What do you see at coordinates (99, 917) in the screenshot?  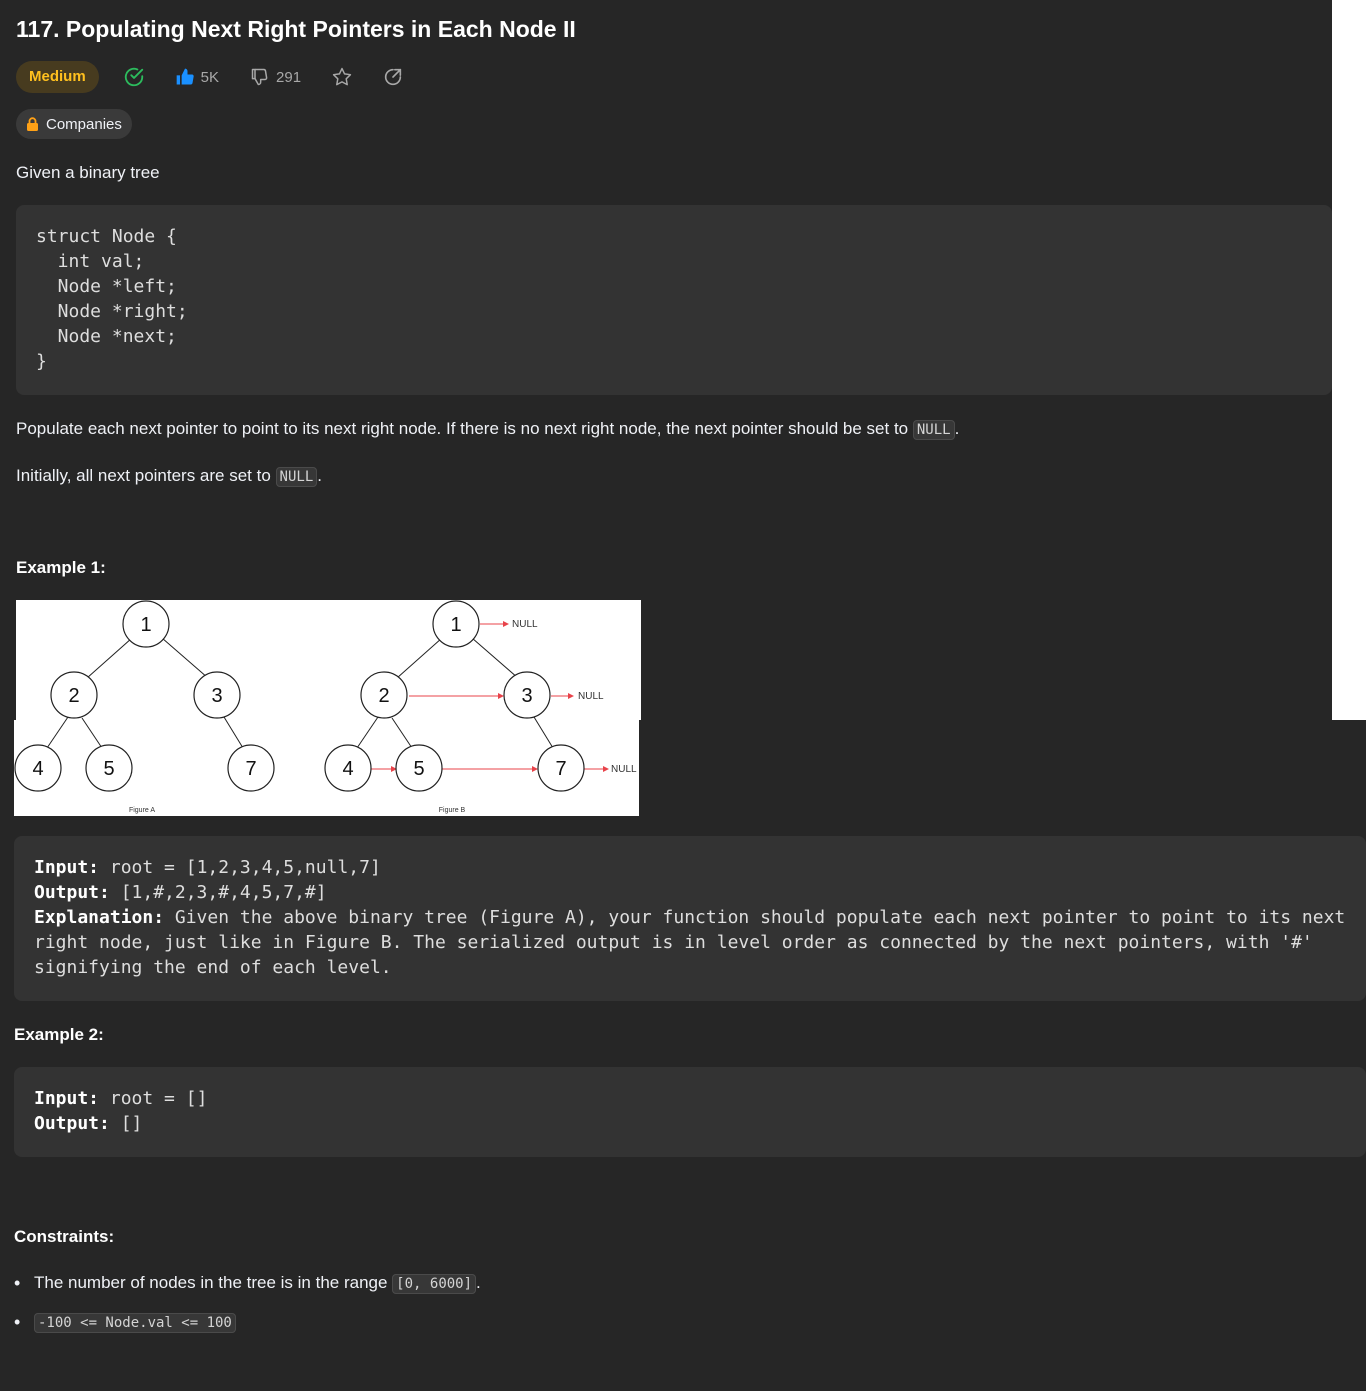 I see `explanation-label: Explanation:` at bounding box center [99, 917].